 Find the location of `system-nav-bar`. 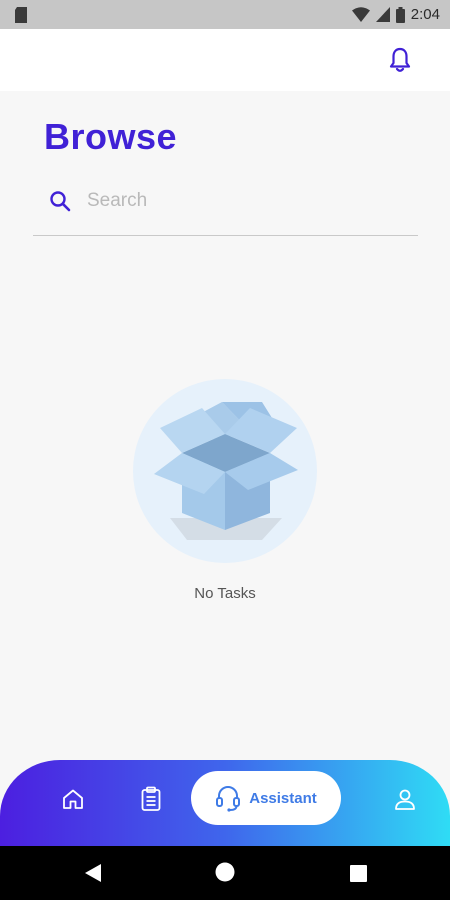

system-nav-bar is located at coordinates (225, 873).